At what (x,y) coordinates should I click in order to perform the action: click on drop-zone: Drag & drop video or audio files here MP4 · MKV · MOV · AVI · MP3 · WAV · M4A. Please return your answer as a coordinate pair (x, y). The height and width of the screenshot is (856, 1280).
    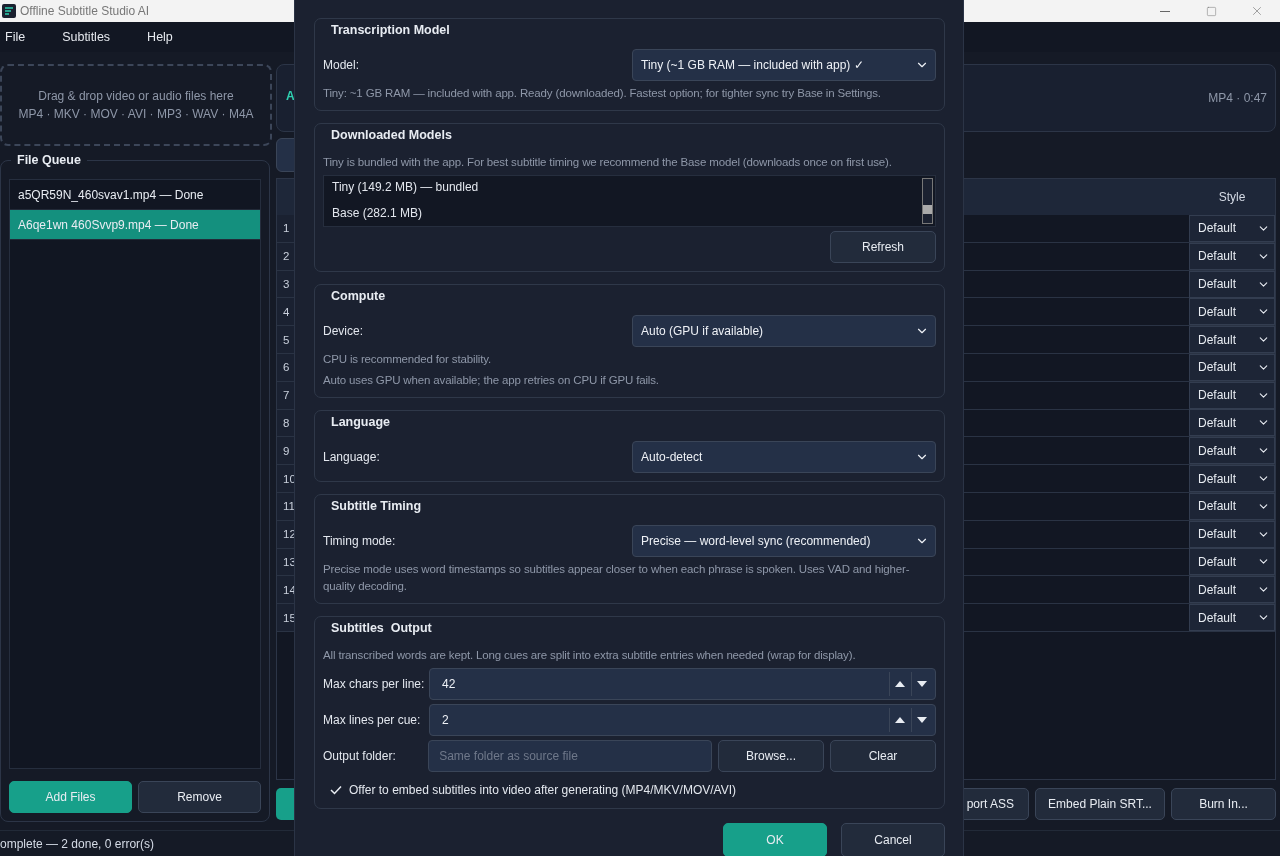
    Looking at the image, I should click on (136, 105).